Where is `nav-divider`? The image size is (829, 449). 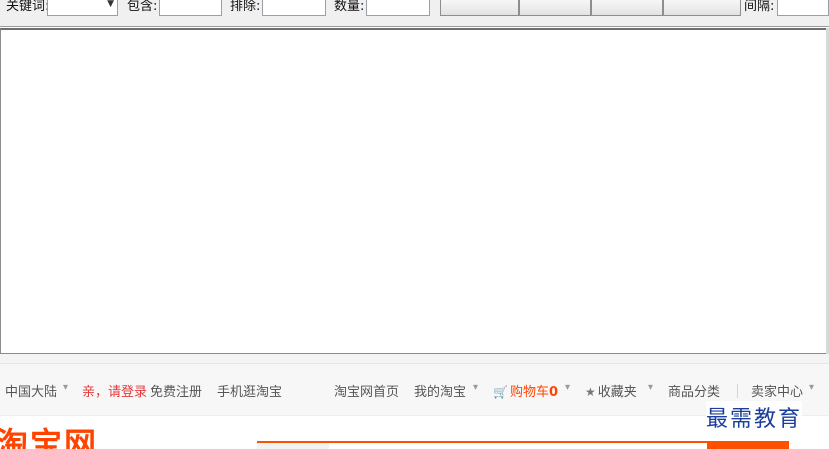
nav-divider is located at coordinates (737, 391).